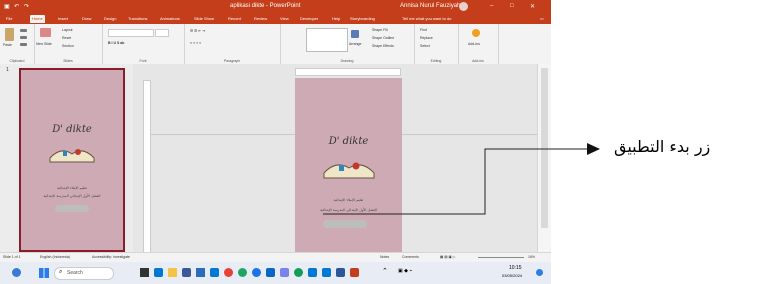  What do you see at coordinates (455, 181) in the screenshot?
I see `annotation-line` at bounding box center [455, 181].